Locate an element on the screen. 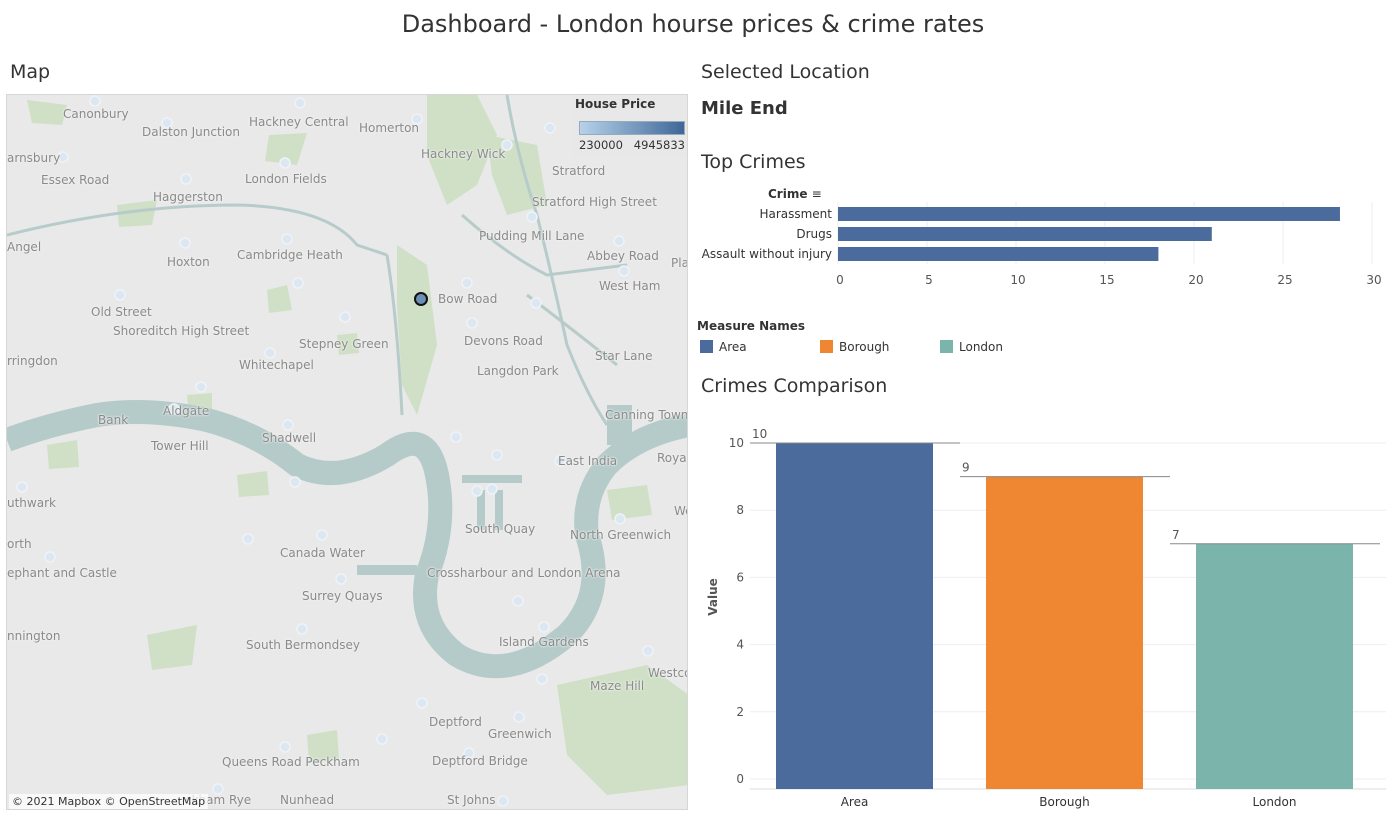 Image resolution: width=1393 pixels, height=815 pixels. map-title: Map is located at coordinates (30, 72).